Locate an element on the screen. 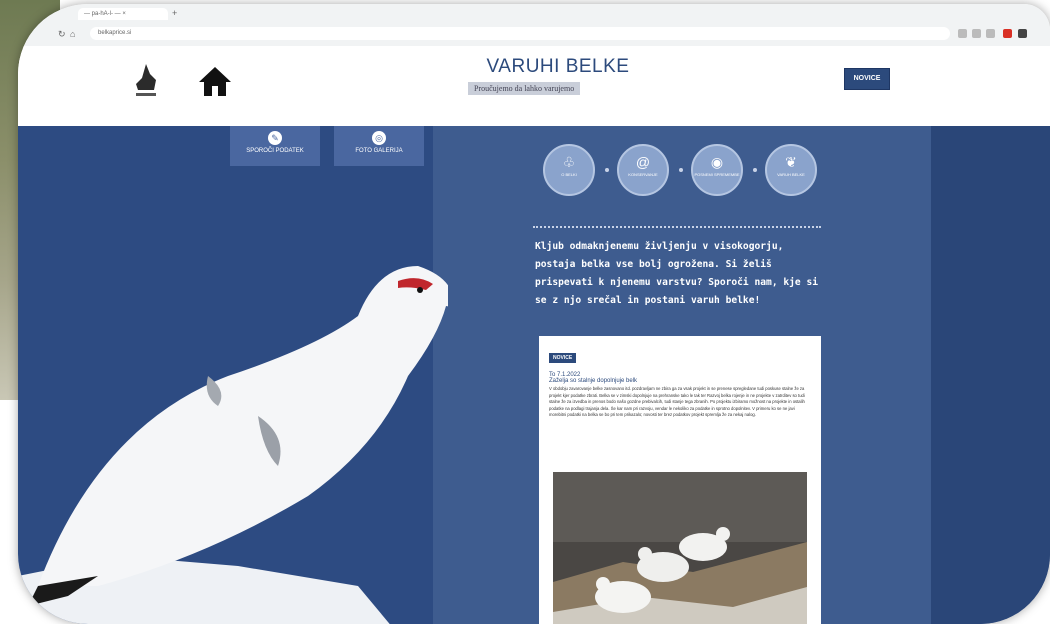 This screenshot has height=624, width=1050. nav-circle-varuh-belke: ❦ VARUH BELKE is located at coordinates (791, 170).